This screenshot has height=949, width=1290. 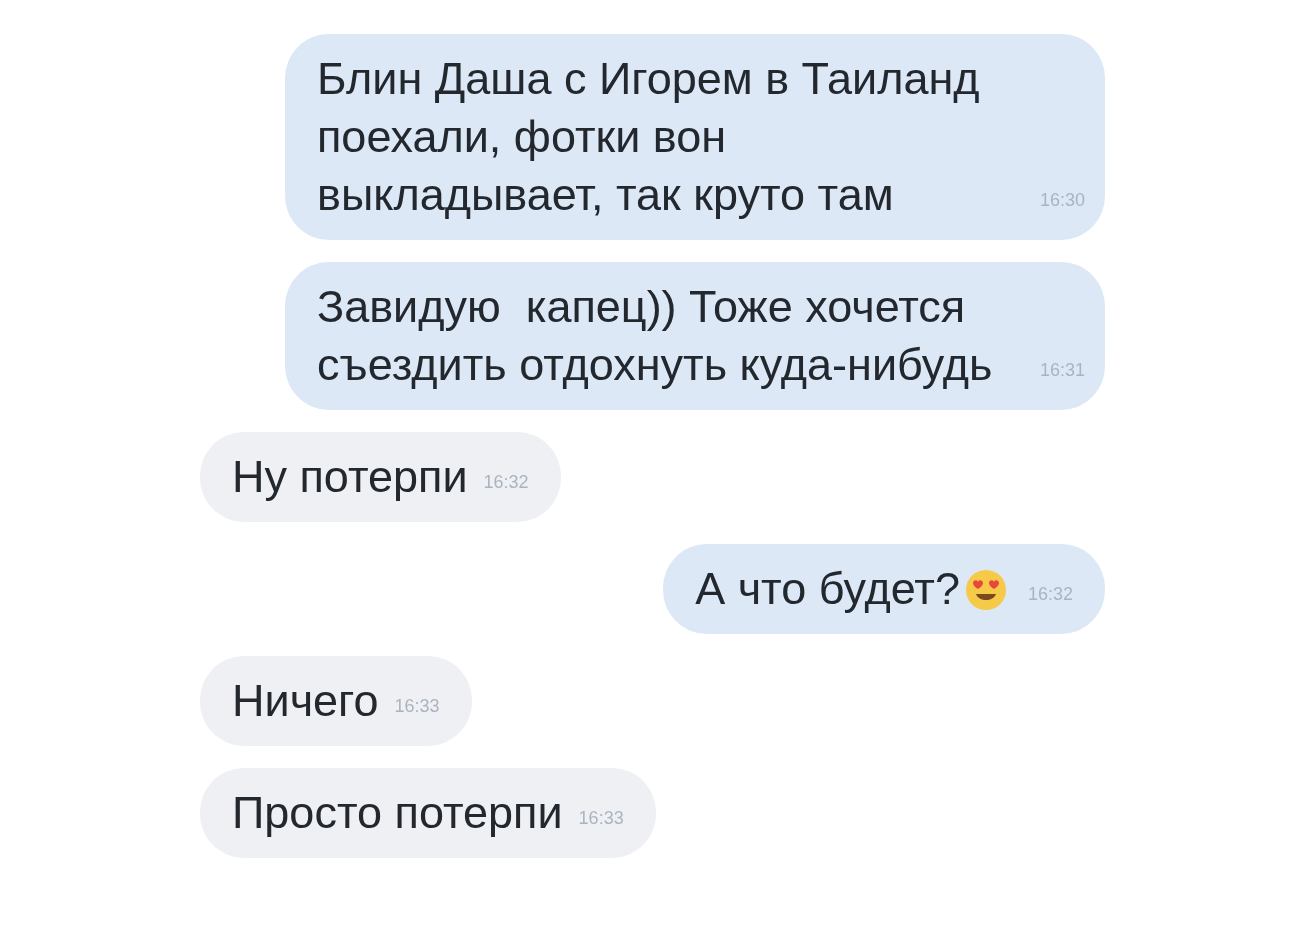 I want to click on message-time: 16:32, so click(x=505, y=482).